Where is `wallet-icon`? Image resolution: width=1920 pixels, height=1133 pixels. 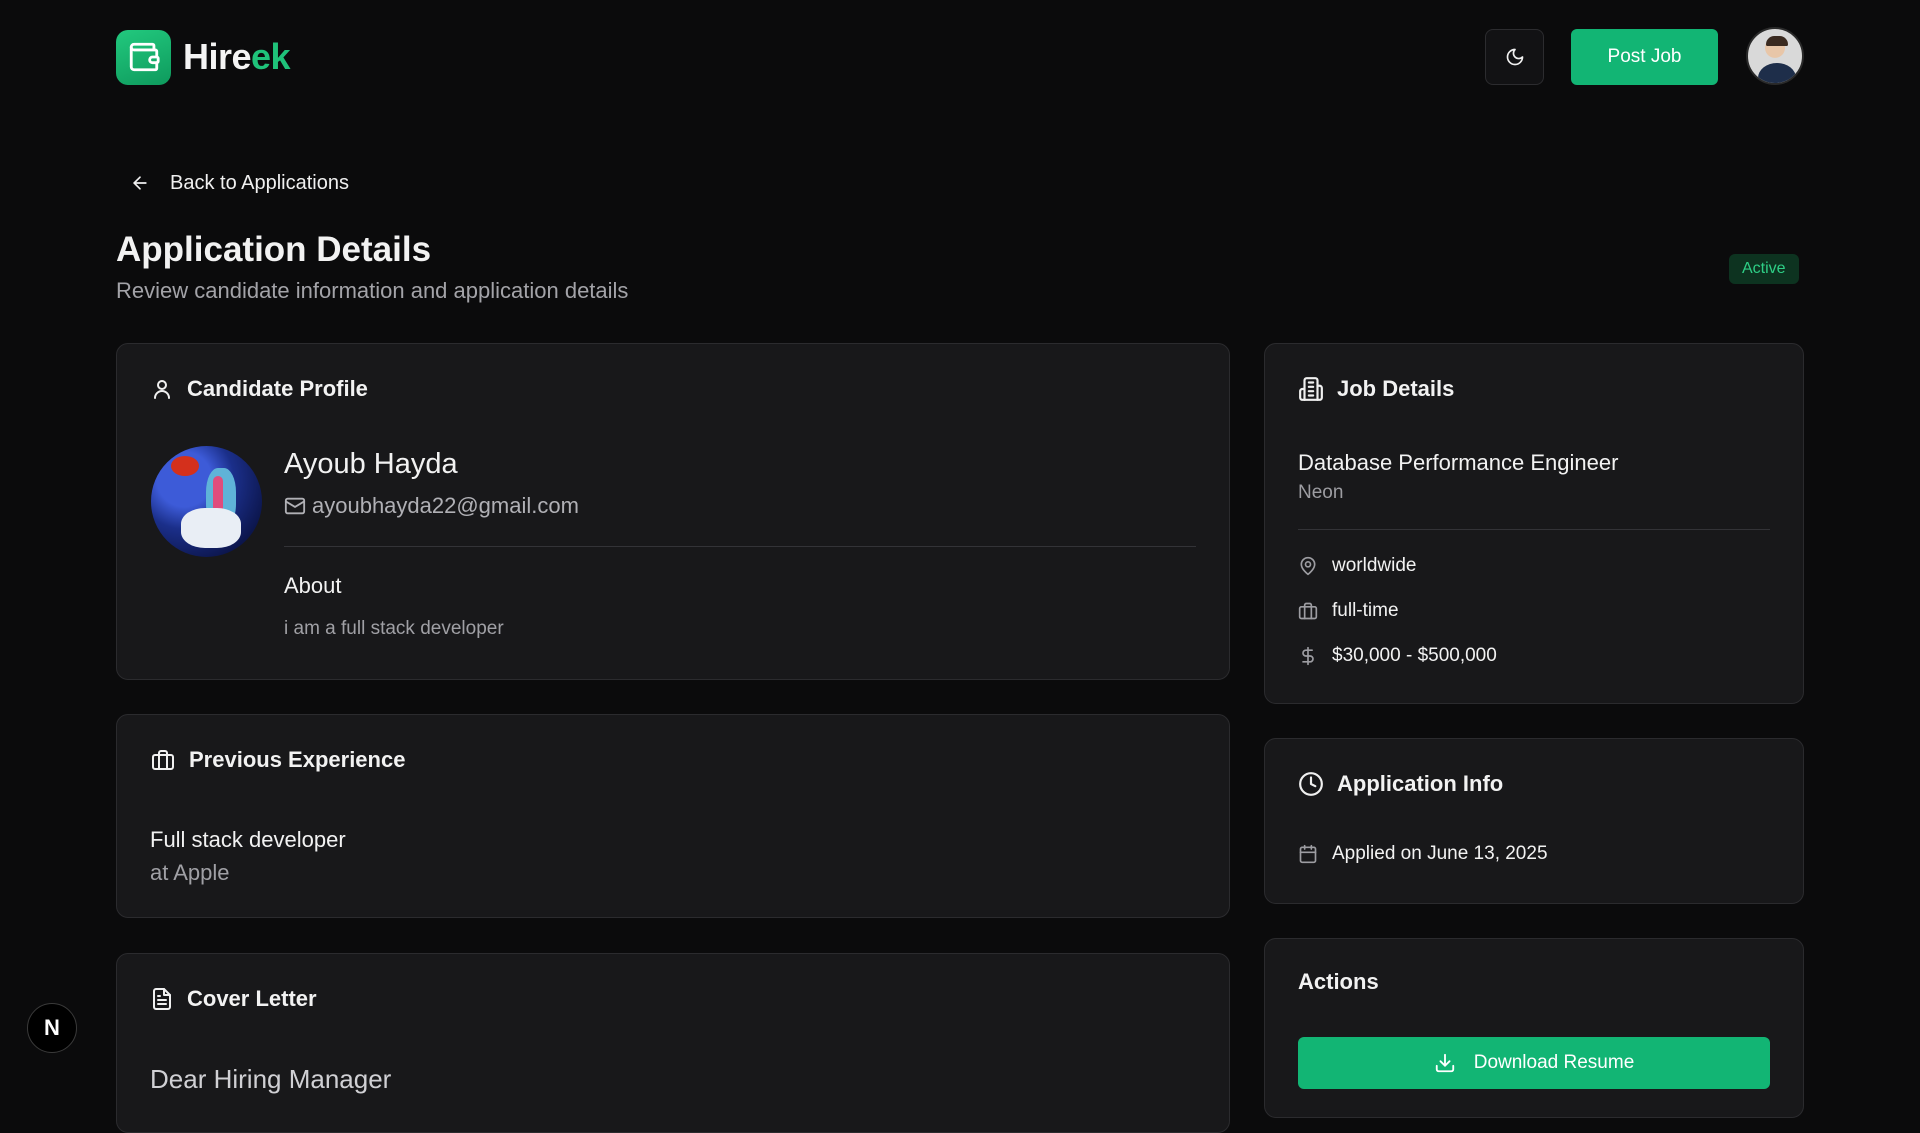 wallet-icon is located at coordinates (143, 57).